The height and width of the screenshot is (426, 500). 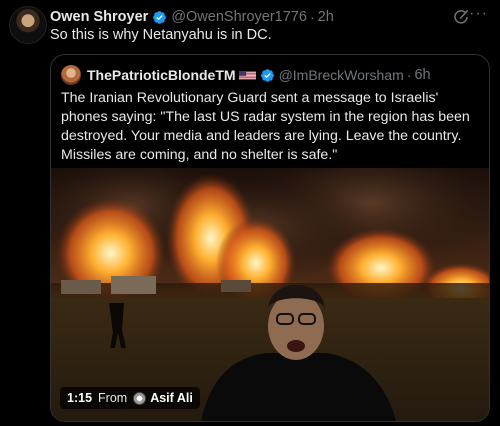 I want to click on quoted-author-handle: @ImBreckWorsham, so click(x=341, y=75).